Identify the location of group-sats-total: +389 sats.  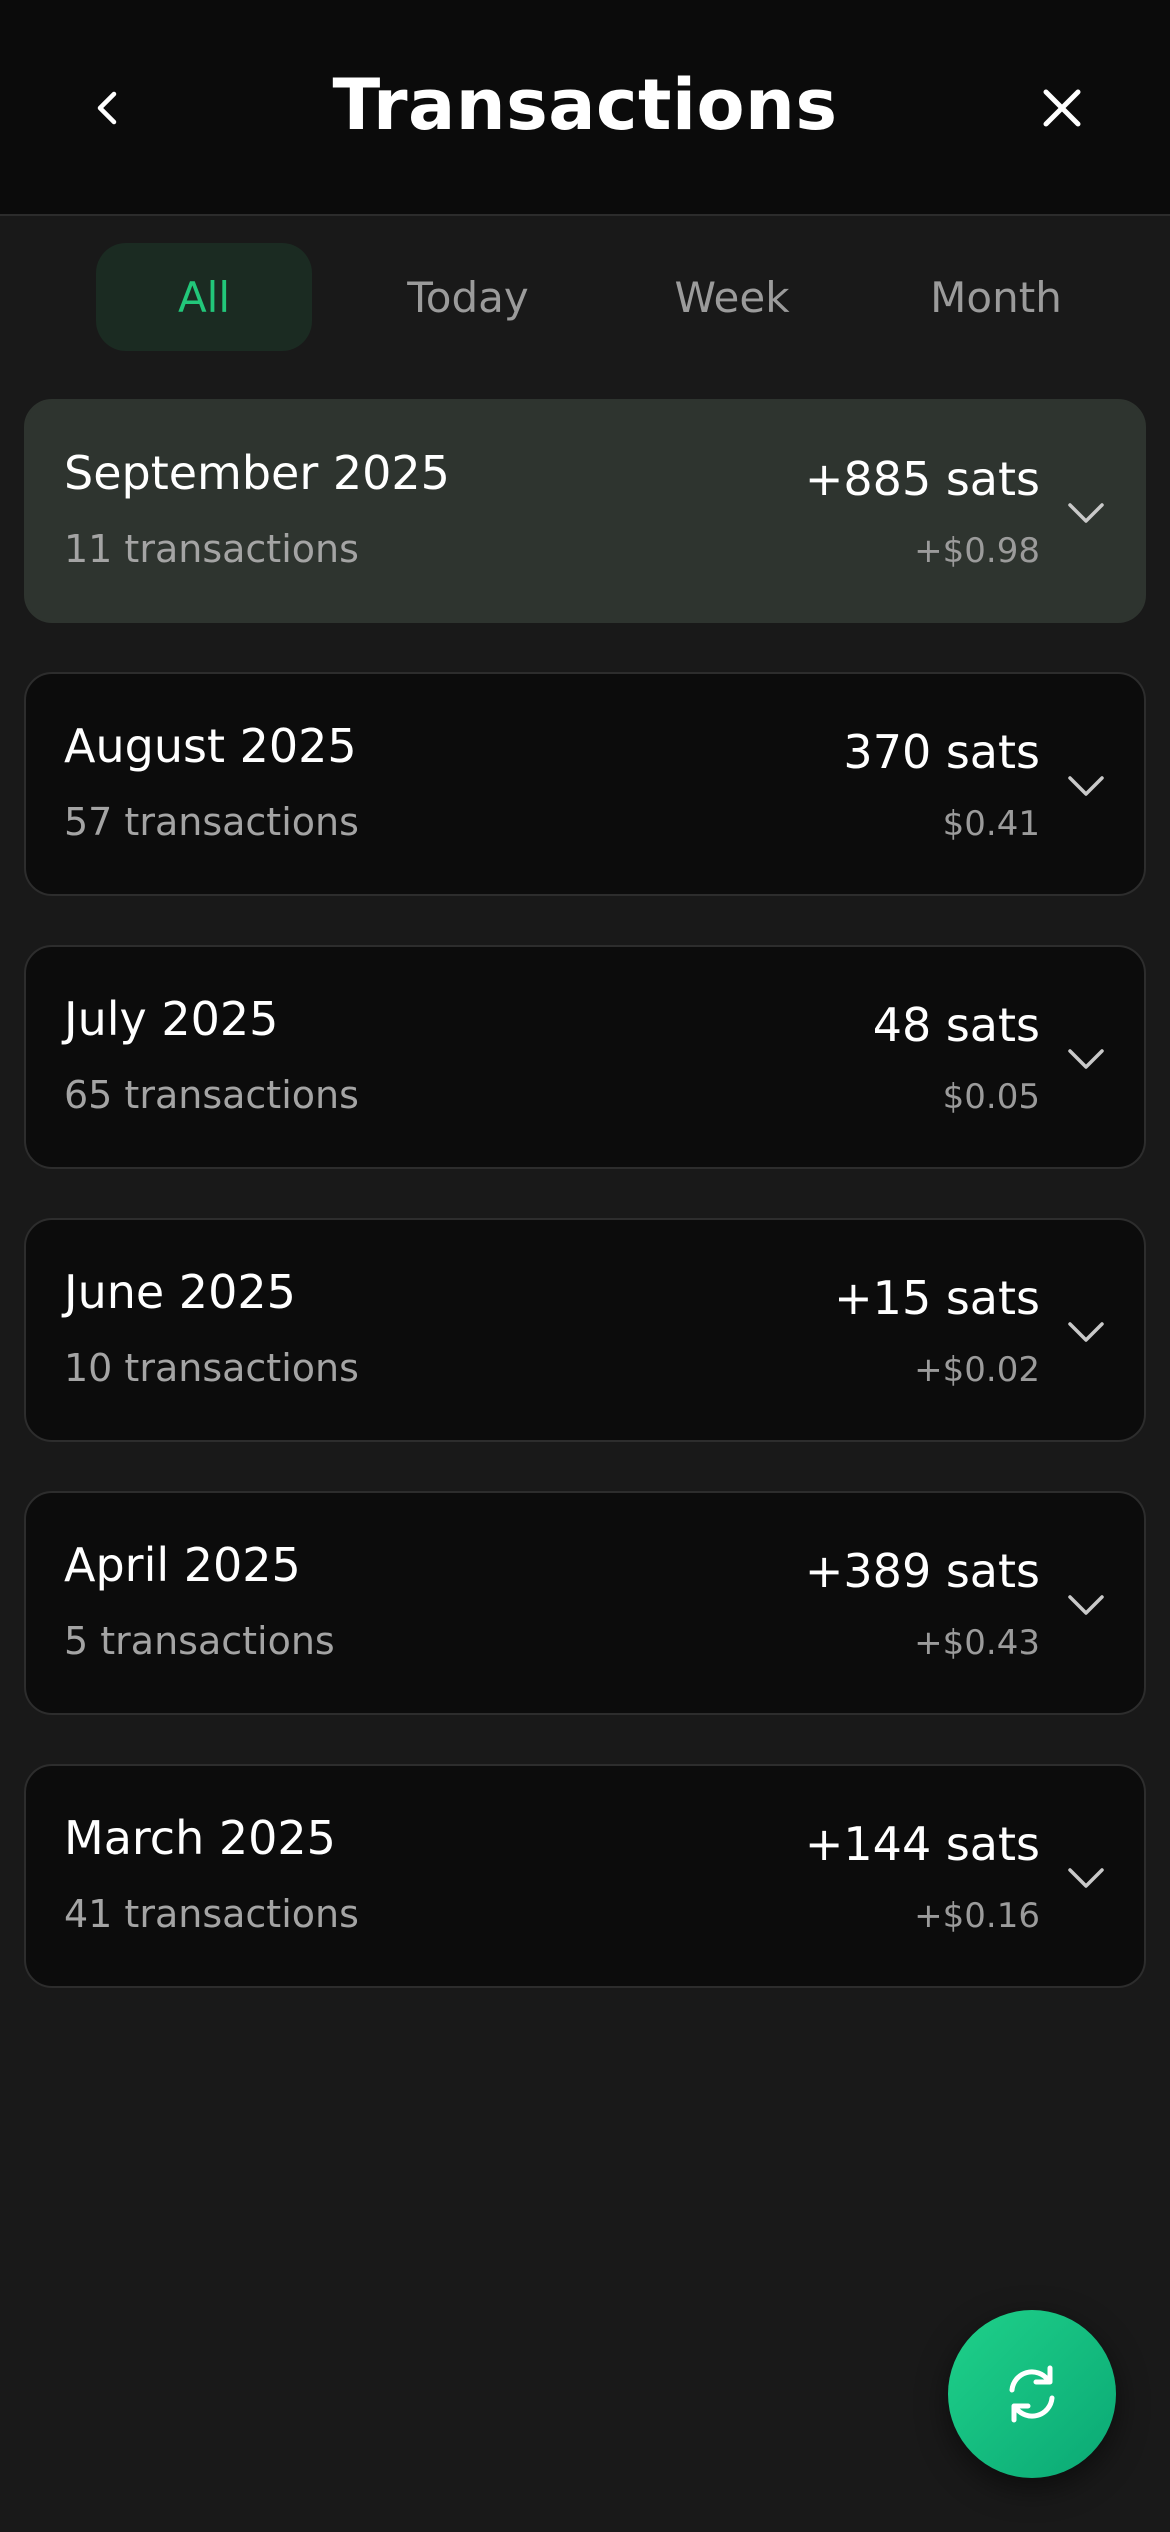
(922, 1571).